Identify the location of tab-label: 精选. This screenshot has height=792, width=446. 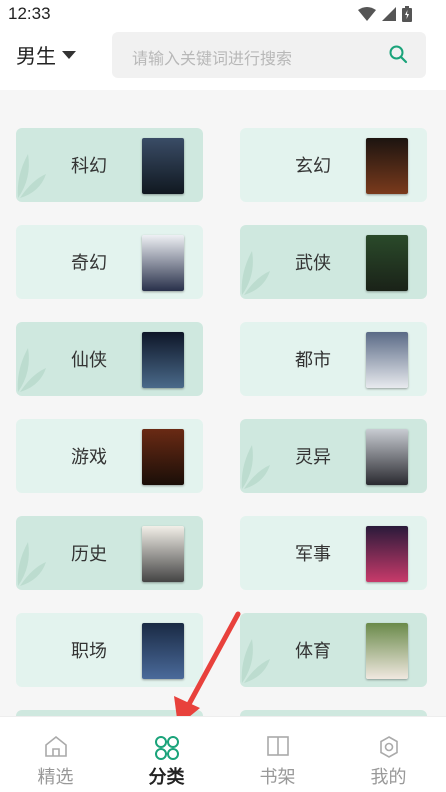
(55, 777).